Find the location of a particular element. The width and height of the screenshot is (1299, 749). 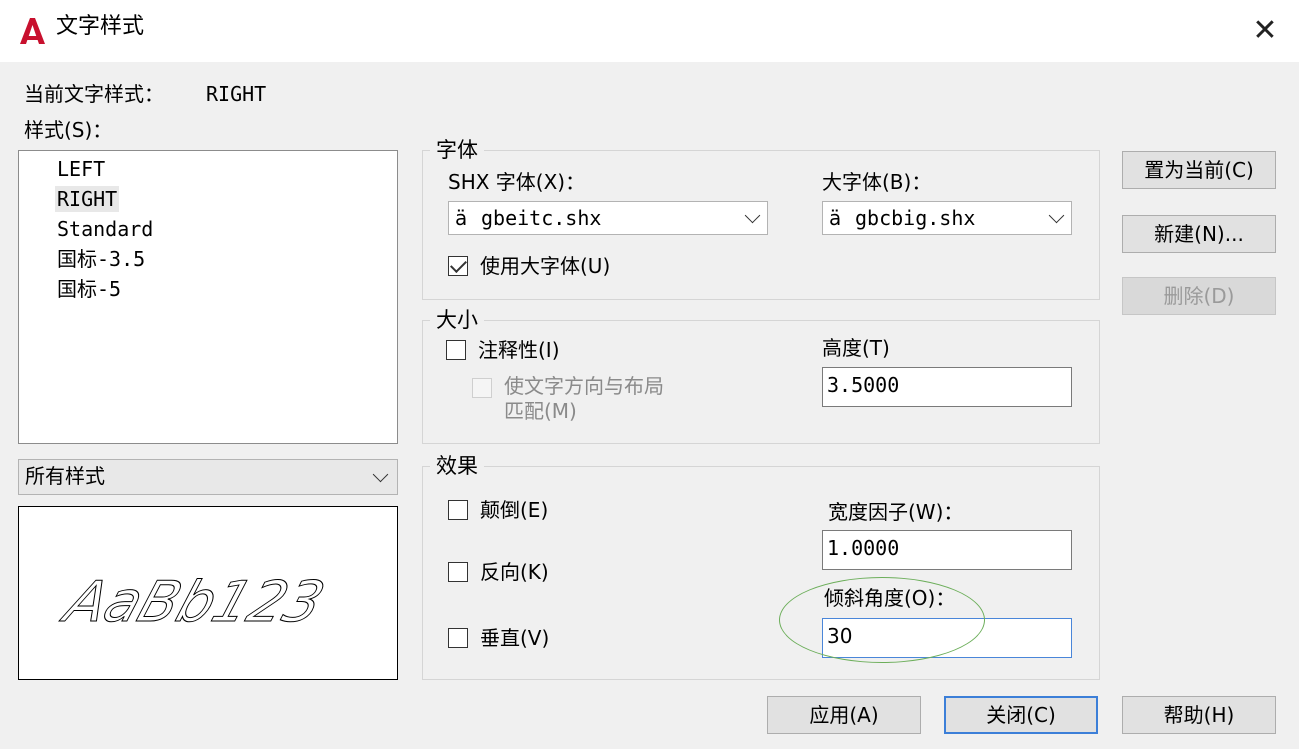

style-preview: AaBb123 is located at coordinates (208, 593).